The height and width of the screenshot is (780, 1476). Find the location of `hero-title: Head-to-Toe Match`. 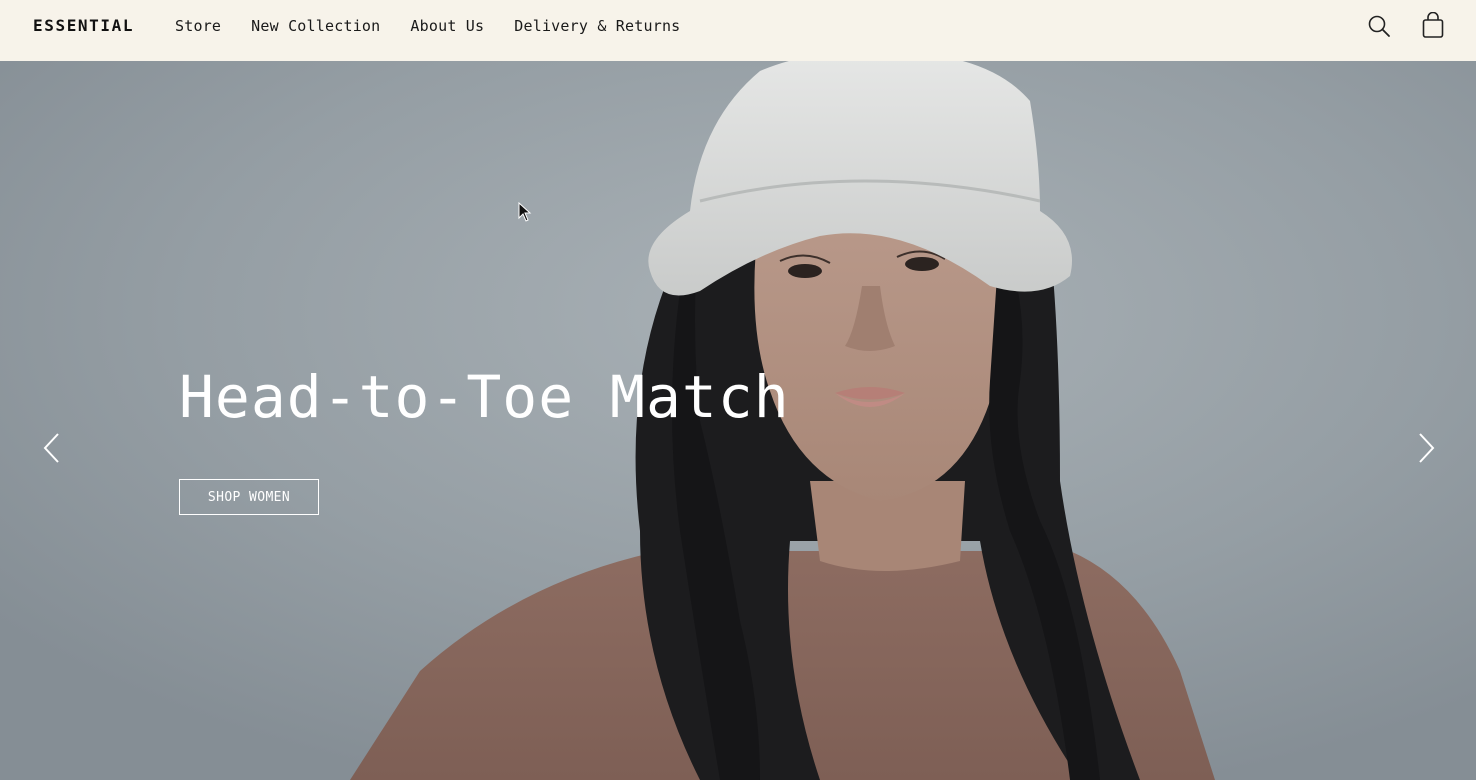

hero-title: Head-to-Toe Match is located at coordinates (484, 397).